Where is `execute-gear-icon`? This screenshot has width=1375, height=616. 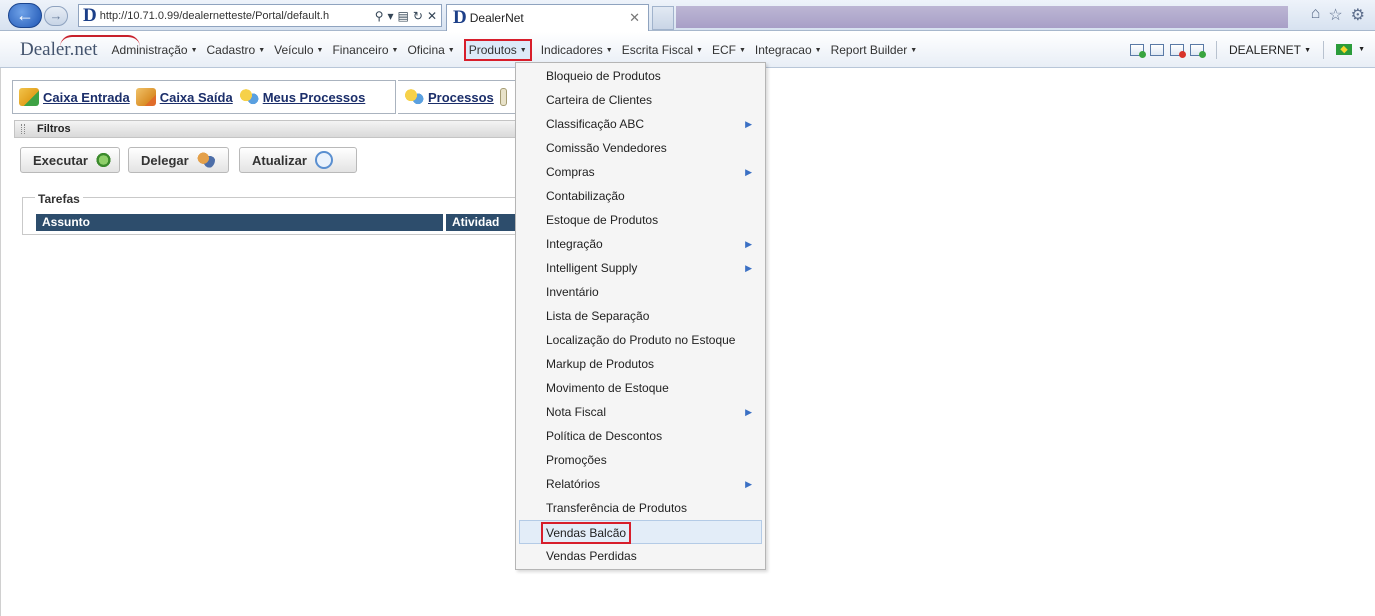 execute-gear-icon is located at coordinates (103, 160).